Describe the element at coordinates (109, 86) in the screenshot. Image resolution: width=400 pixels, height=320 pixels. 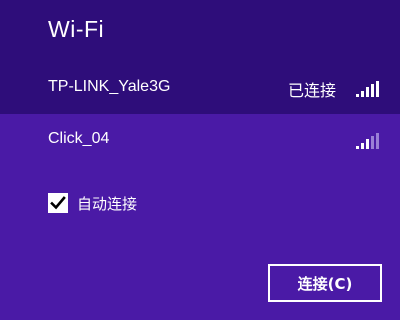
I see `network-name: TP-LINK_Yale3G` at that location.